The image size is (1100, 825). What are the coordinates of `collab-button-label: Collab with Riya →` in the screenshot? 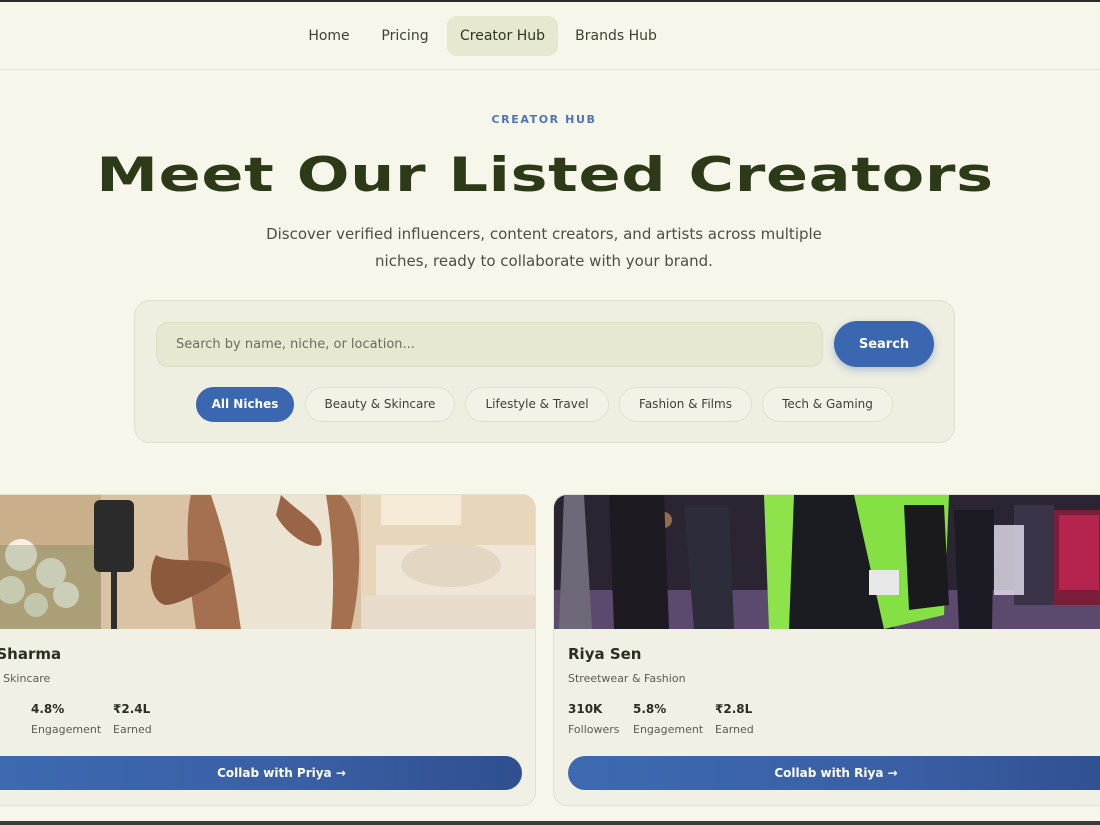 It's located at (836, 773).